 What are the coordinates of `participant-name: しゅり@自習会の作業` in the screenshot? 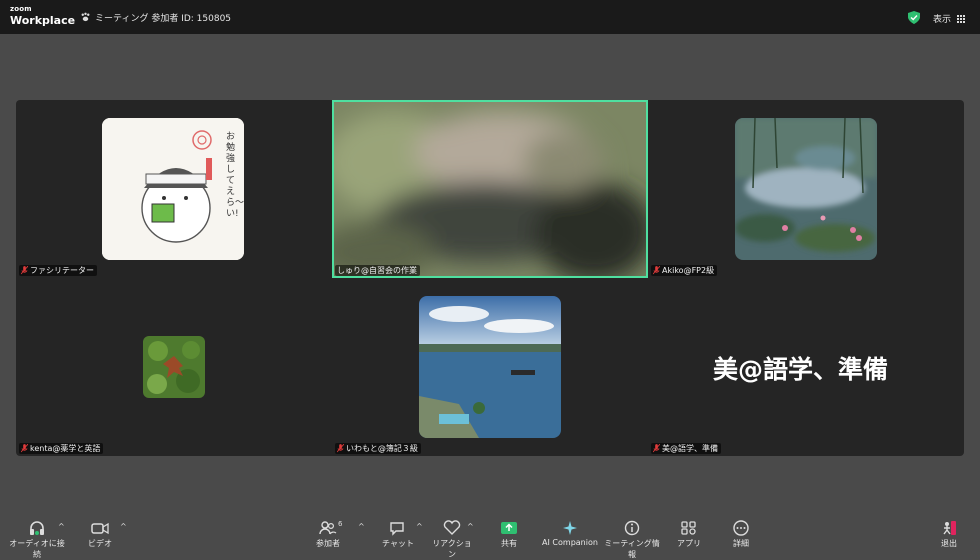 It's located at (377, 270).